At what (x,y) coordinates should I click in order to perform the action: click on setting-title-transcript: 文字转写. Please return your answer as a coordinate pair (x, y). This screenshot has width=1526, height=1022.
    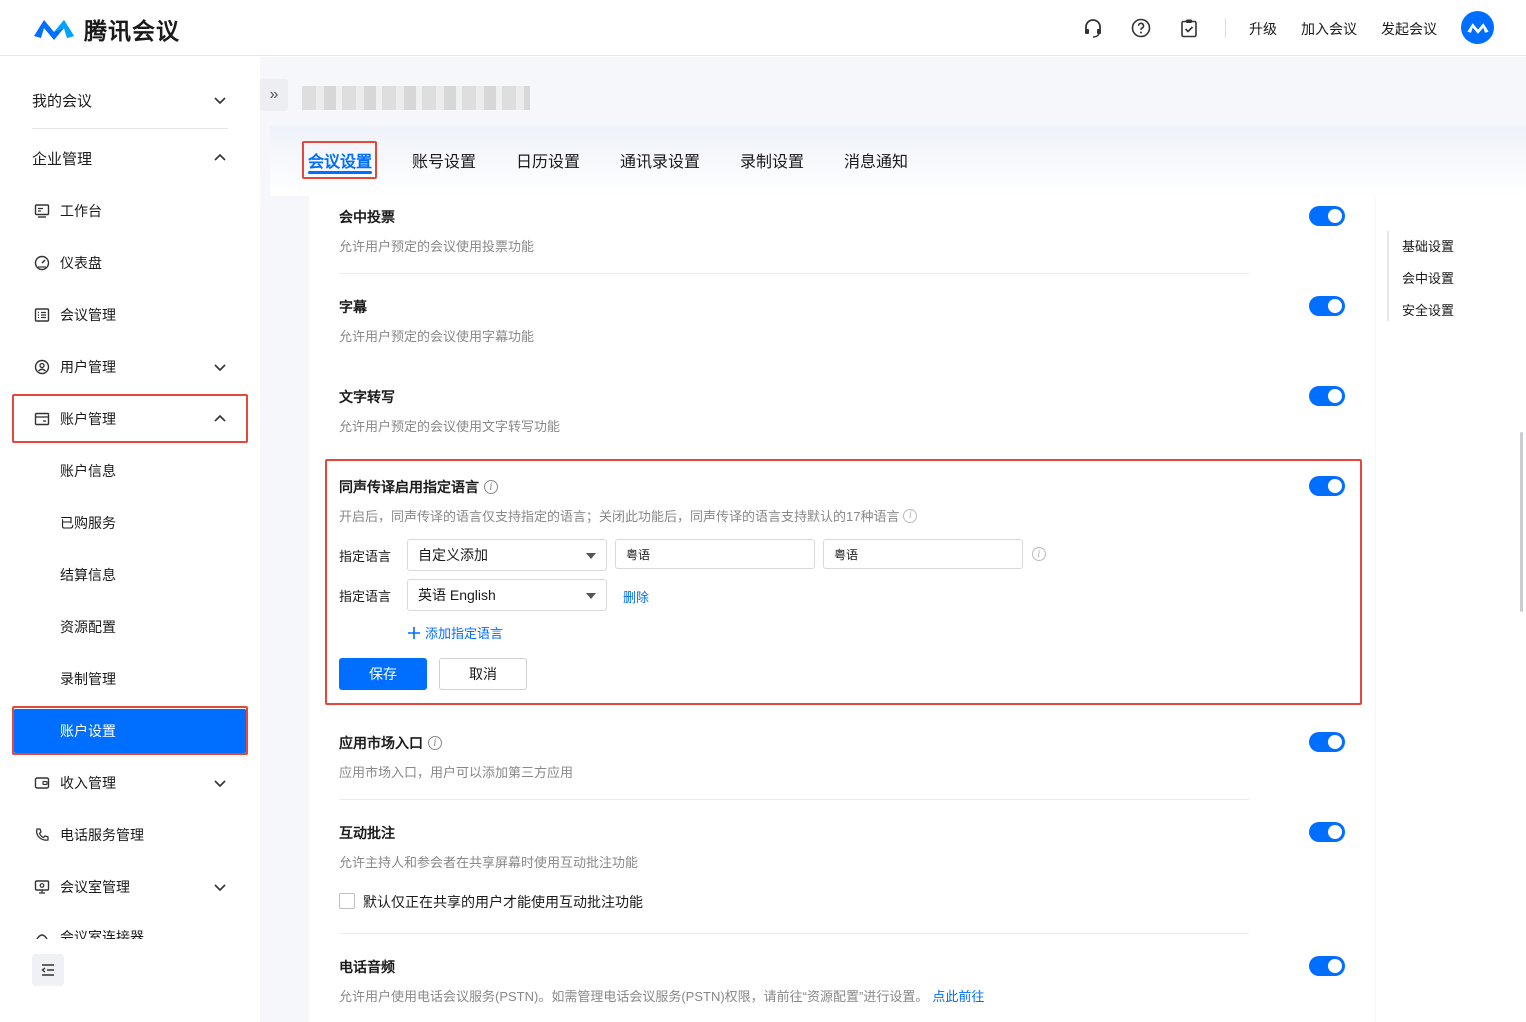
    Looking at the image, I should click on (367, 397).